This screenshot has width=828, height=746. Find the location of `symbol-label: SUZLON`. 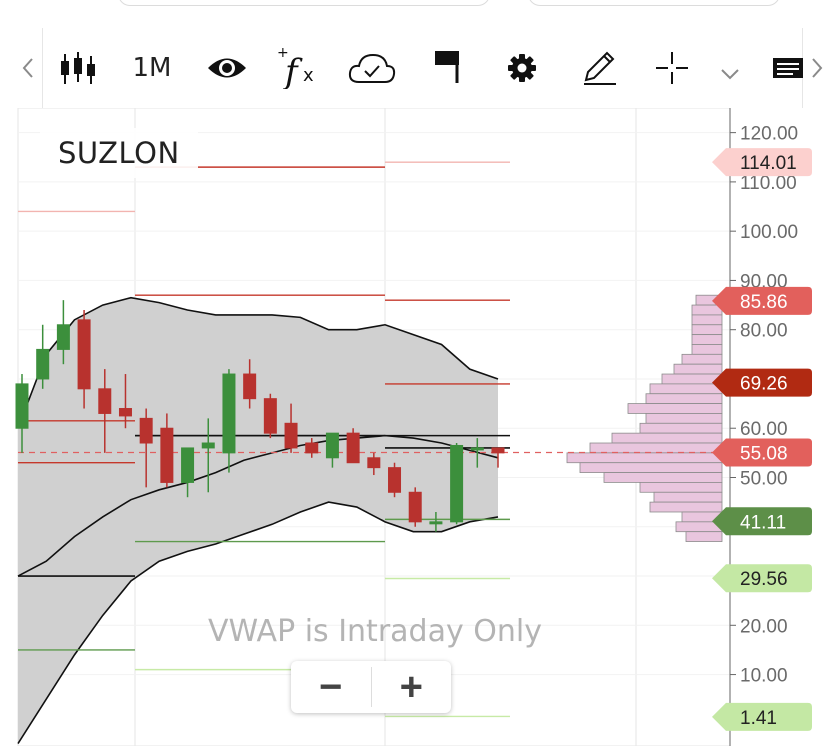

symbol-label: SUZLON is located at coordinates (119, 153).